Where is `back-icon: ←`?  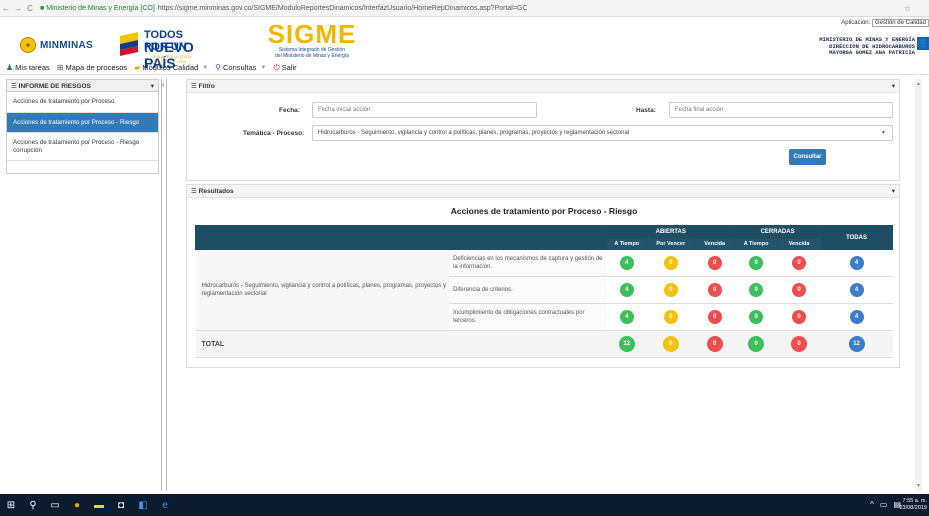 back-icon: ← is located at coordinates (6, 8).